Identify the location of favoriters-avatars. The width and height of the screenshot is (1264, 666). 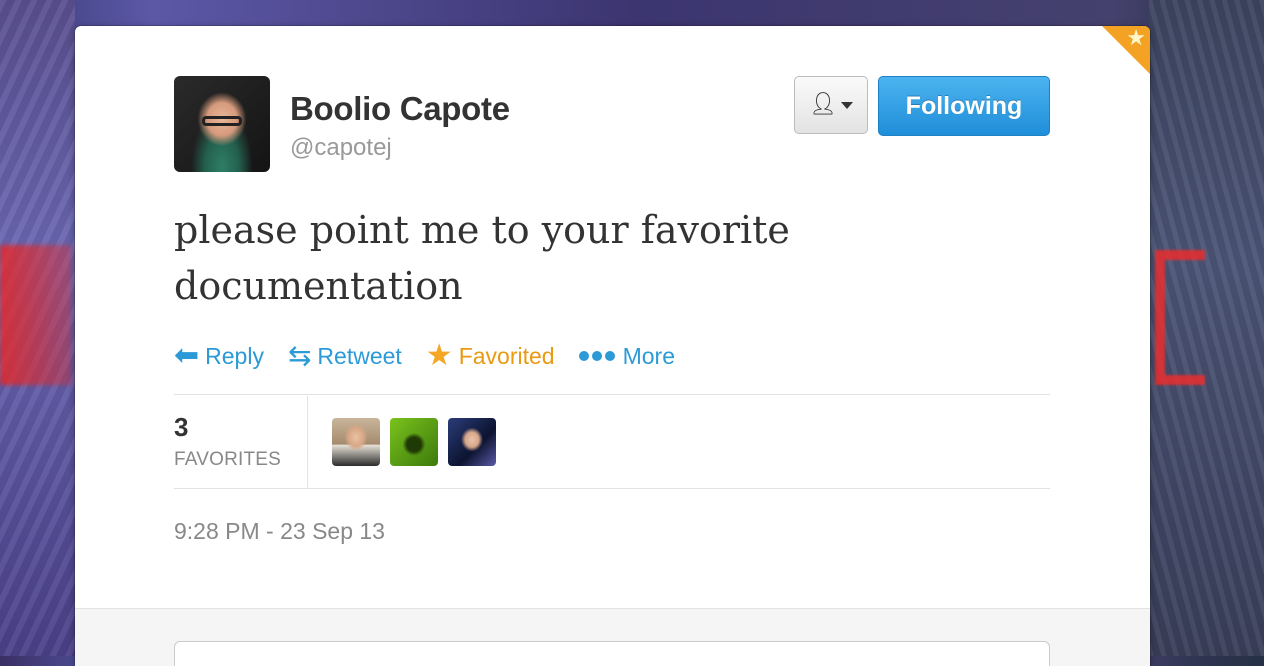
(414, 442).